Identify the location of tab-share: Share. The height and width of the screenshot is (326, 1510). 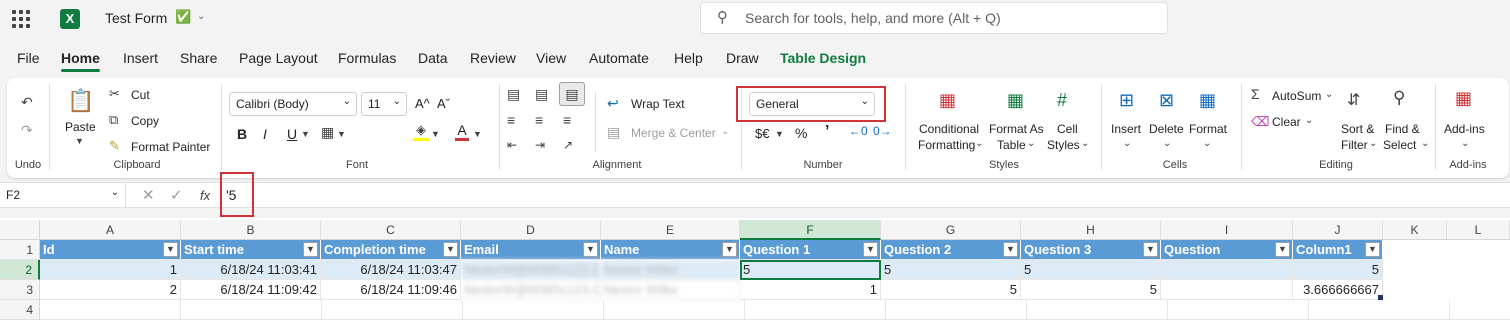
(198, 58).